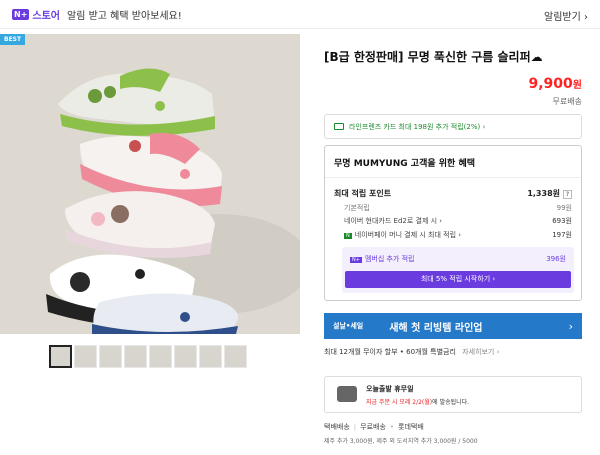 This screenshot has height=455, width=600. What do you see at coordinates (348, 326) in the screenshot?
I see `promo-tag: 설날•세일` at bounding box center [348, 326].